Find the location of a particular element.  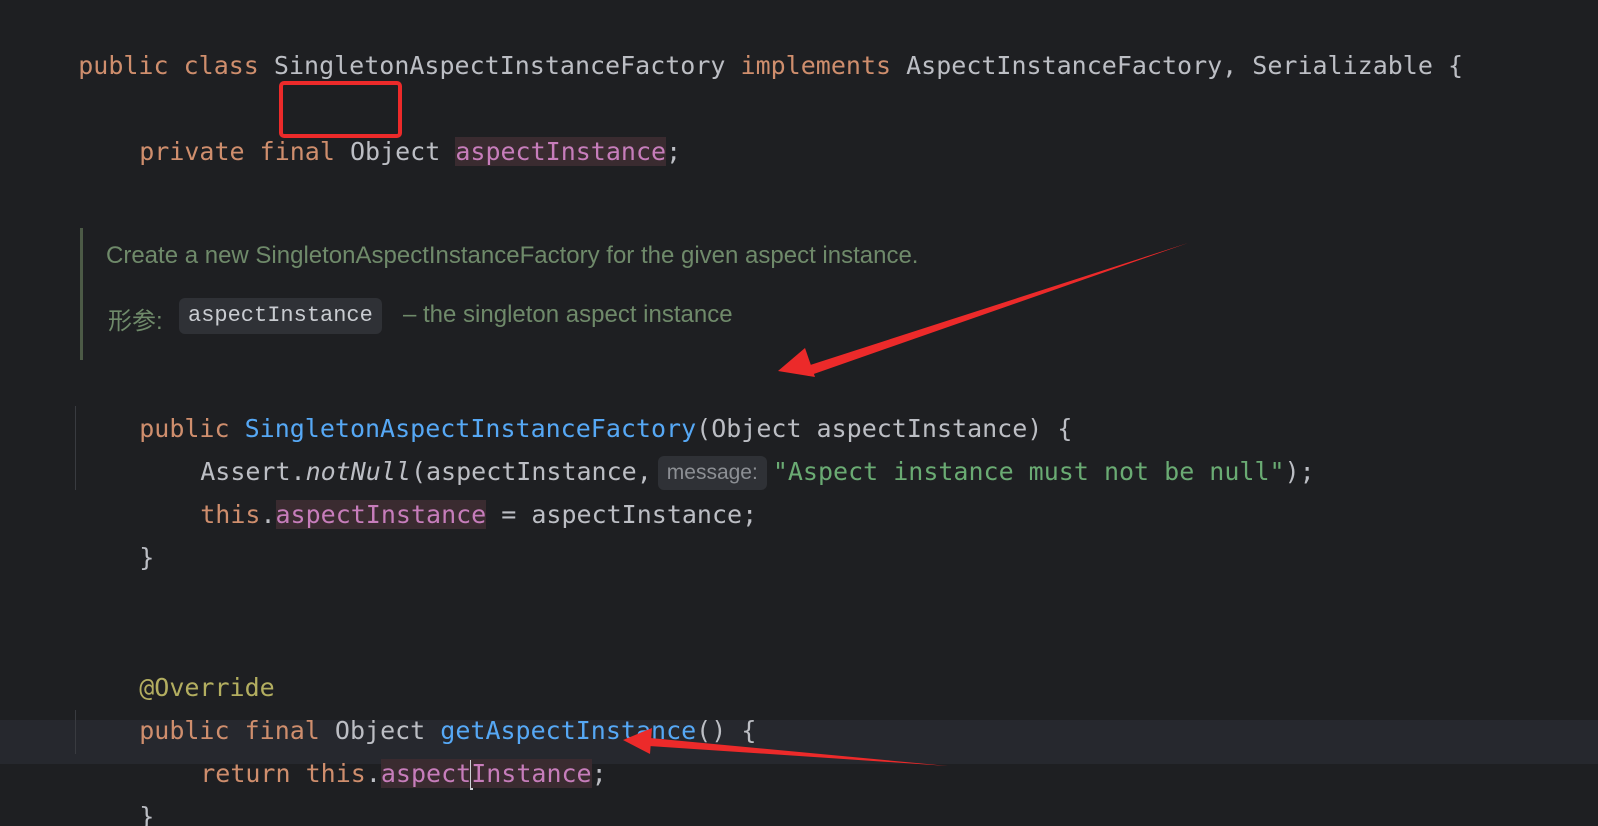

field-reference-part2: Instance is located at coordinates (531, 773).